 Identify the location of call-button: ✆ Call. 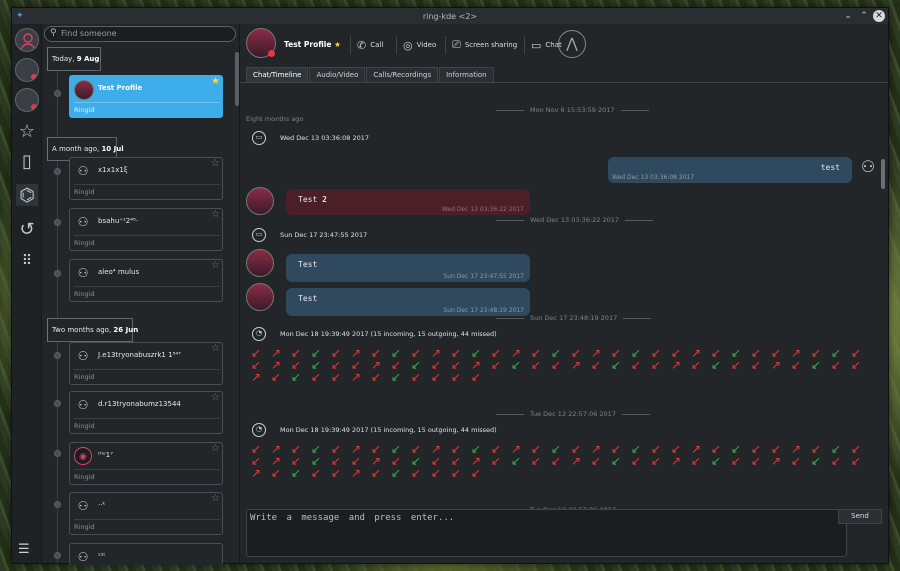
(366, 45).